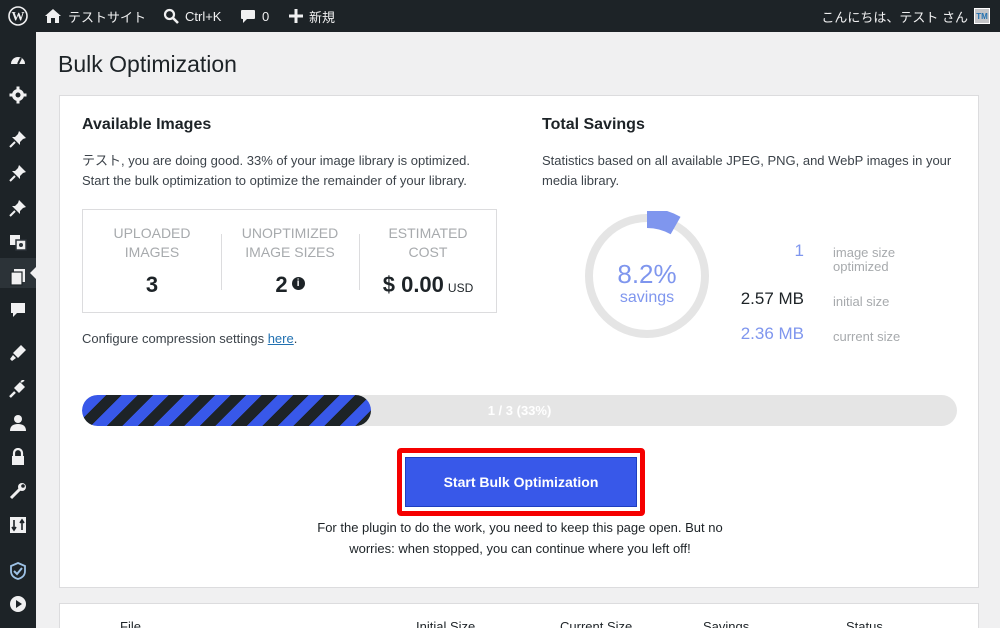 This screenshot has width=1000, height=628. What do you see at coordinates (647, 297) in the screenshot?
I see `savings-percent-label: savings` at bounding box center [647, 297].